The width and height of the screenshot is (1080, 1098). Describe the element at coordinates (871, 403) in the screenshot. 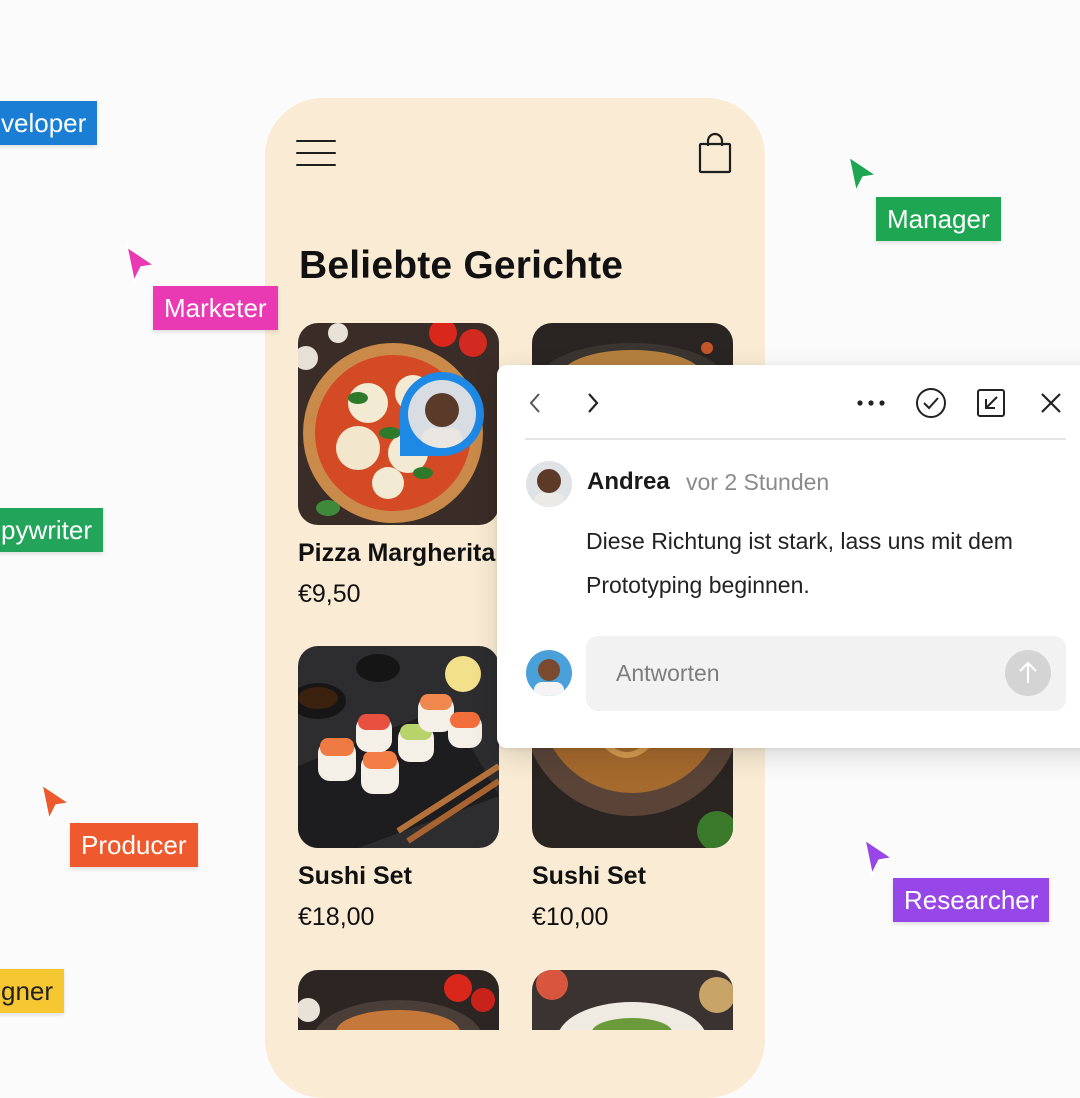

I see `more-icon` at that location.